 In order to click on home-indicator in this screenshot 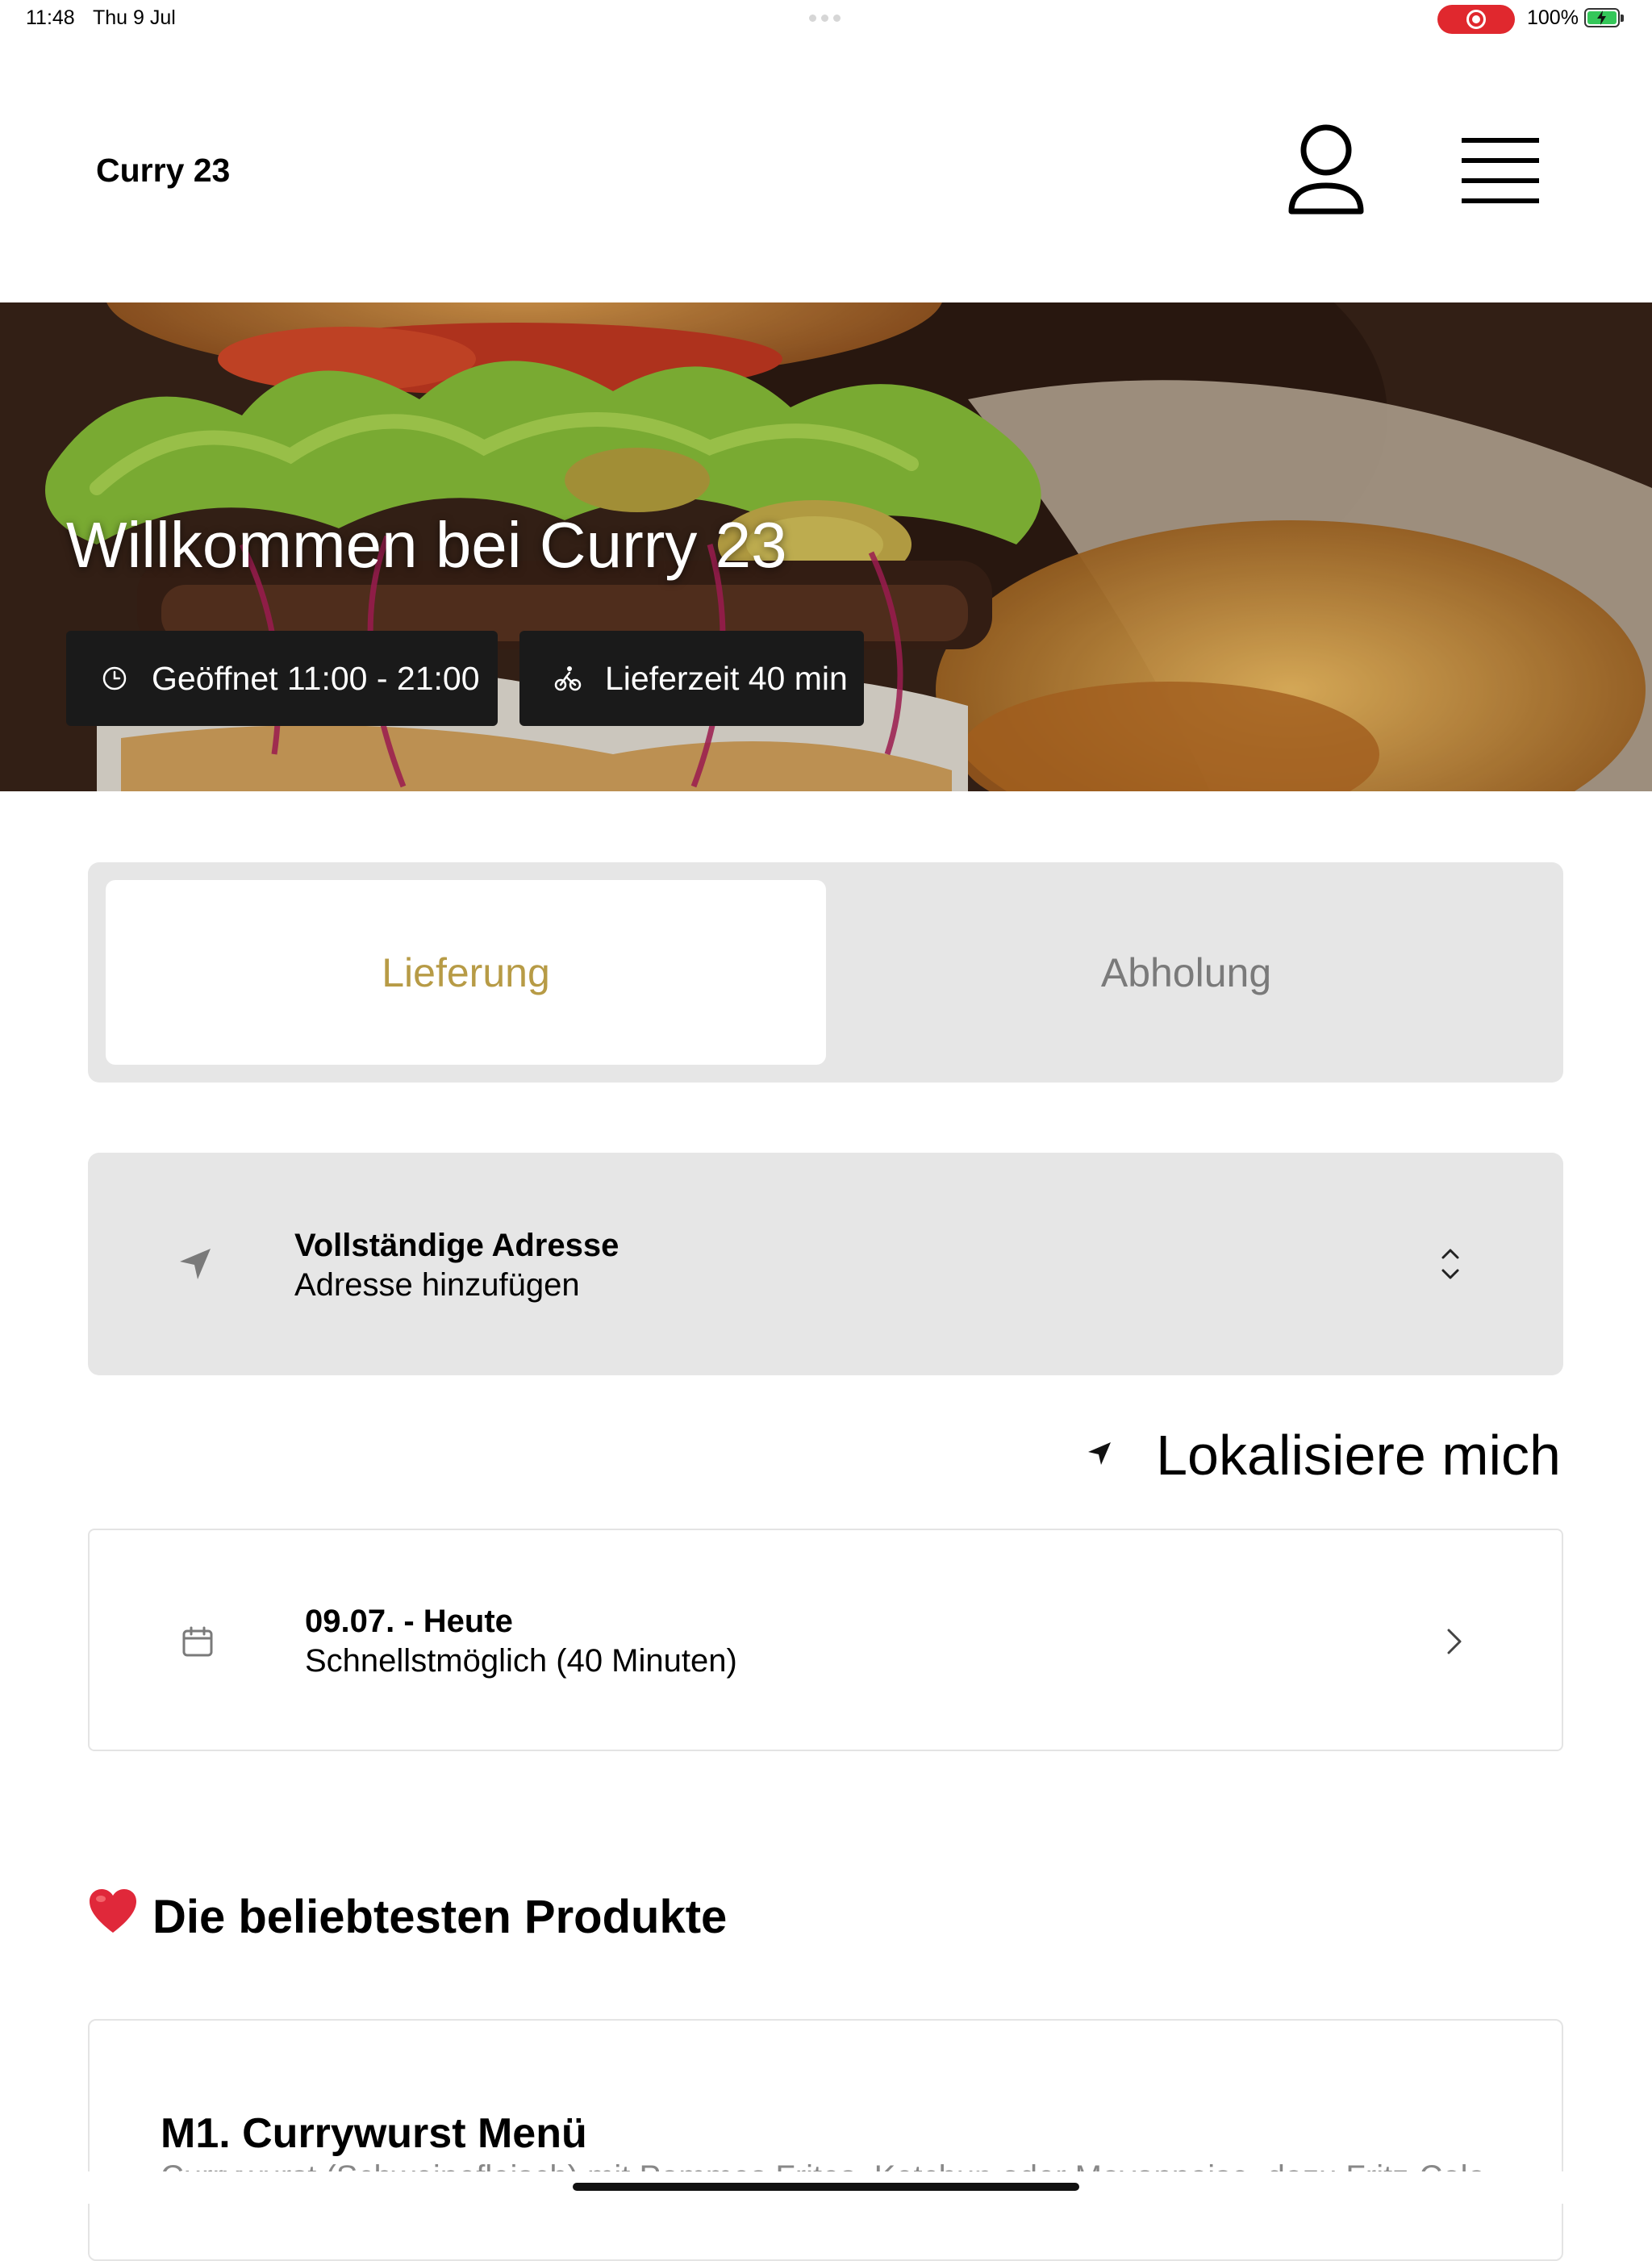, I will do `click(826, 2187)`.